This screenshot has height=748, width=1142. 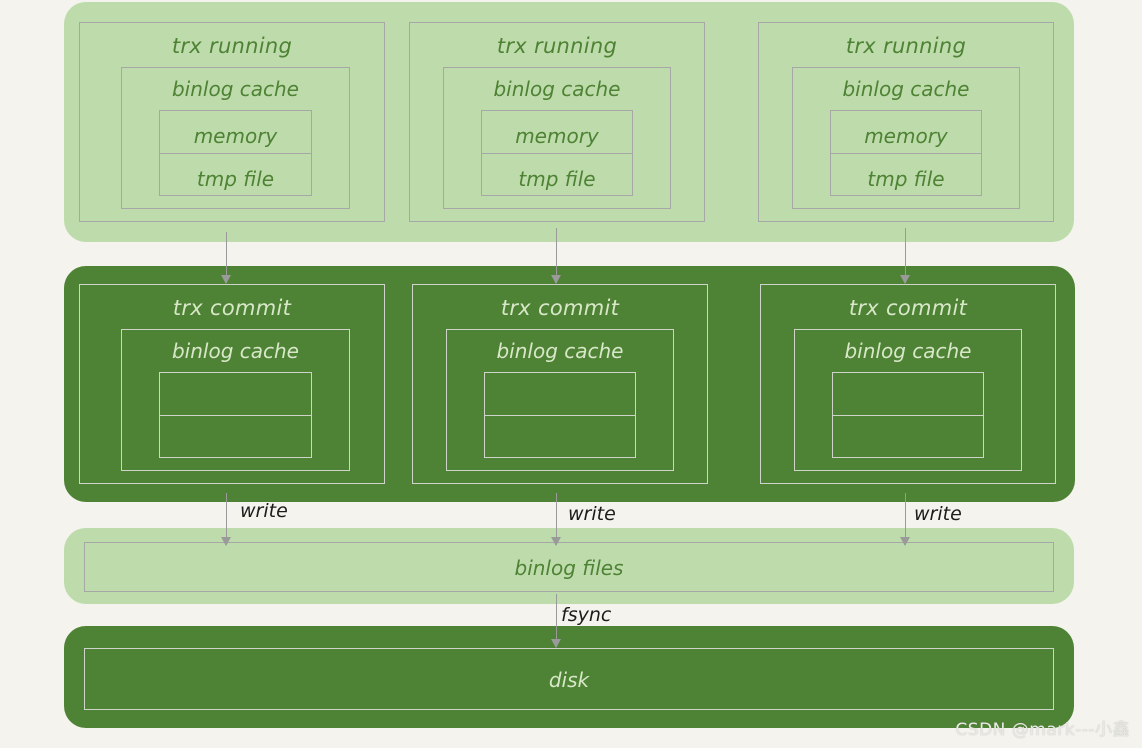 I want to click on disk-band: disk, so click(x=569, y=677).